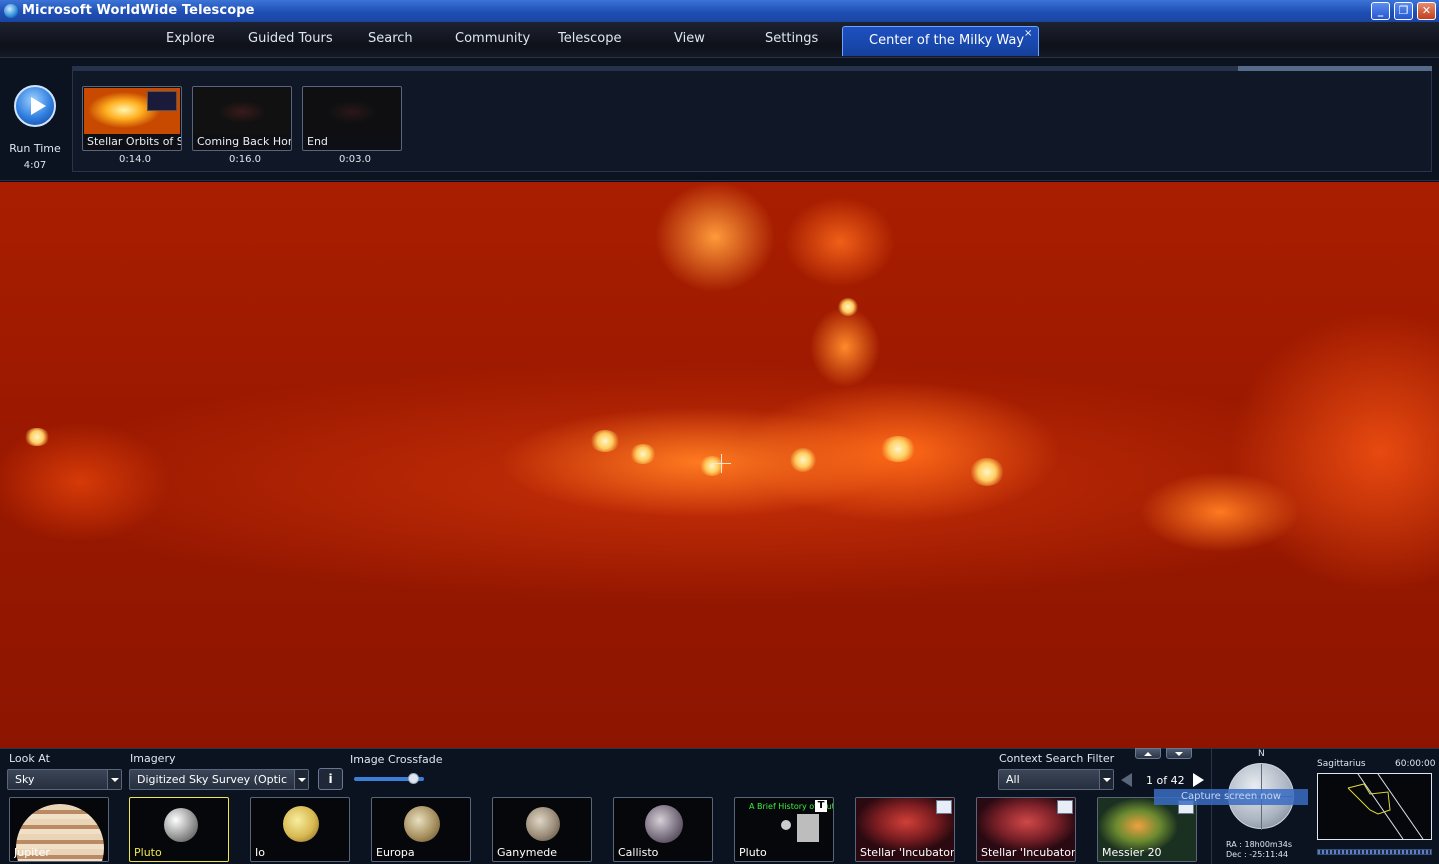 This screenshot has width=1439, height=864. What do you see at coordinates (542, 829) in the screenshot?
I see `thumbnail-ganymede: Ganymede` at bounding box center [542, 829].